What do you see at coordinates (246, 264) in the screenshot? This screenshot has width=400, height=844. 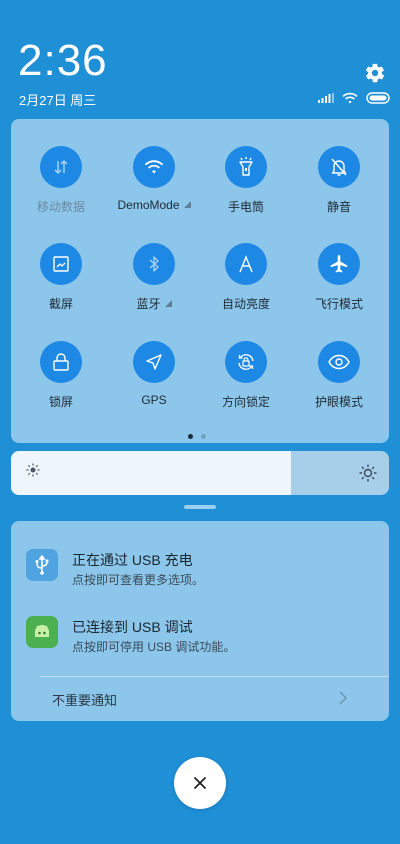 I see `auto-brightness-icon` at bounding box center [246, 264].